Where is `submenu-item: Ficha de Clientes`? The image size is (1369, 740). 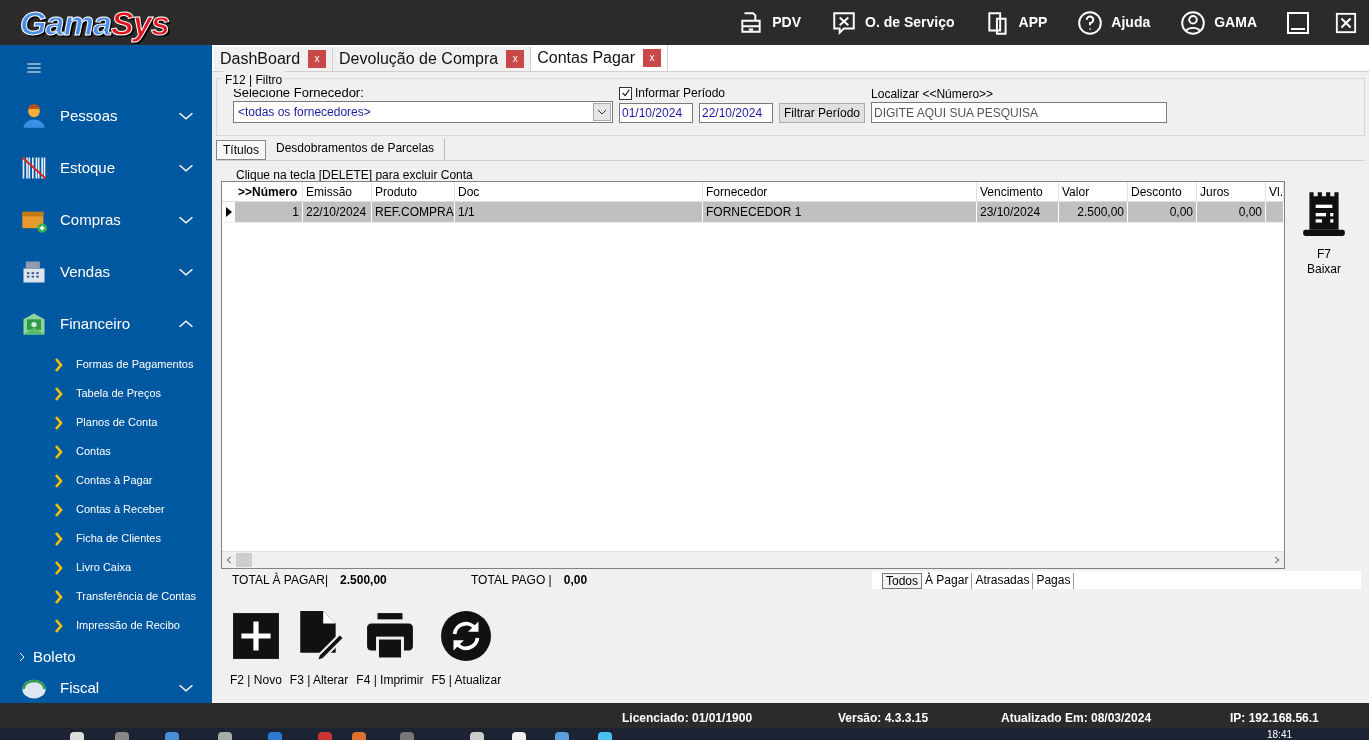
submenu-item: Ficha de Clientes is located at coordinates (106, 538).